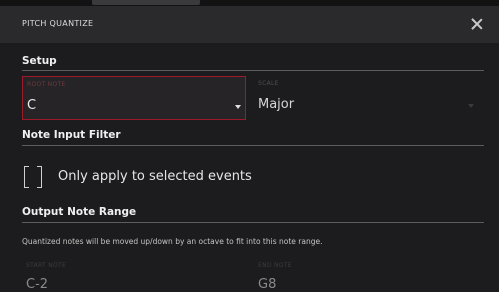 The width and height of the screenshot is (499, 292). What do you see at coordinates (253, 145) in the screenshot?
I see `note-input-filter-divider` at bounding box center [253, 145].